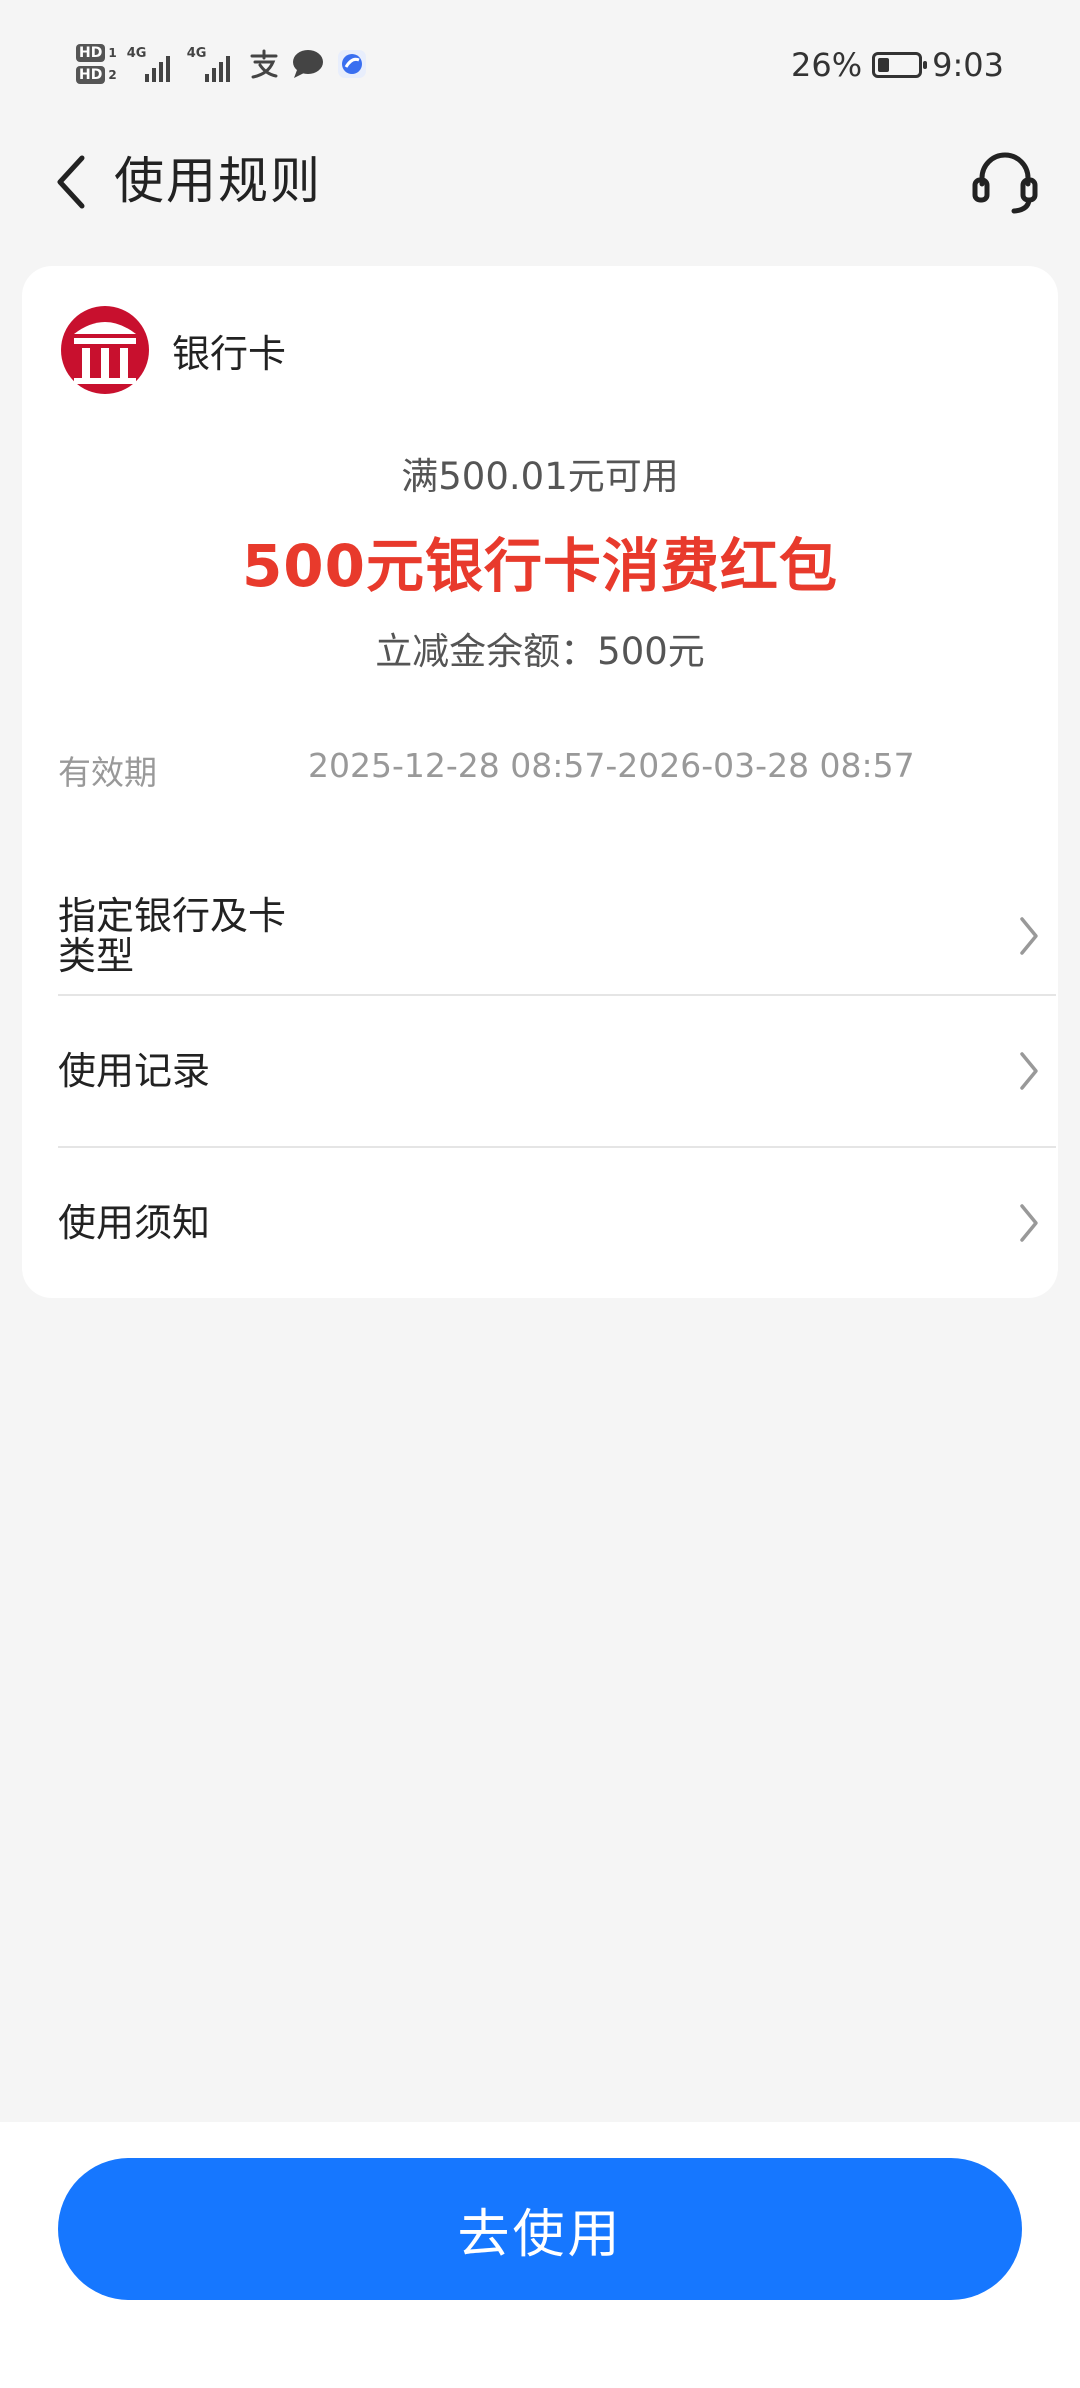 The image size is (1080, 2388). What do you see at coordinates (540, 566) in the screenshot?
I see `coupon-title: 500元银行卡消费红包` at bounding box center [540, 566].